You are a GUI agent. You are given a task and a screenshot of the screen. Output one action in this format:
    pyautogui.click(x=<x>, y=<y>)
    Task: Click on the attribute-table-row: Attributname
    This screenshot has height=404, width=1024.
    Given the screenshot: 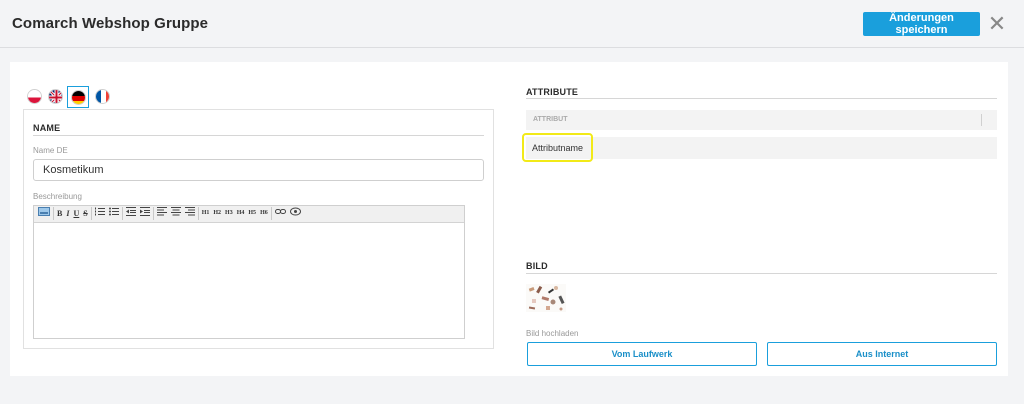 What is the action you would take?
    pyautogui.click(x=761, y=148)
    